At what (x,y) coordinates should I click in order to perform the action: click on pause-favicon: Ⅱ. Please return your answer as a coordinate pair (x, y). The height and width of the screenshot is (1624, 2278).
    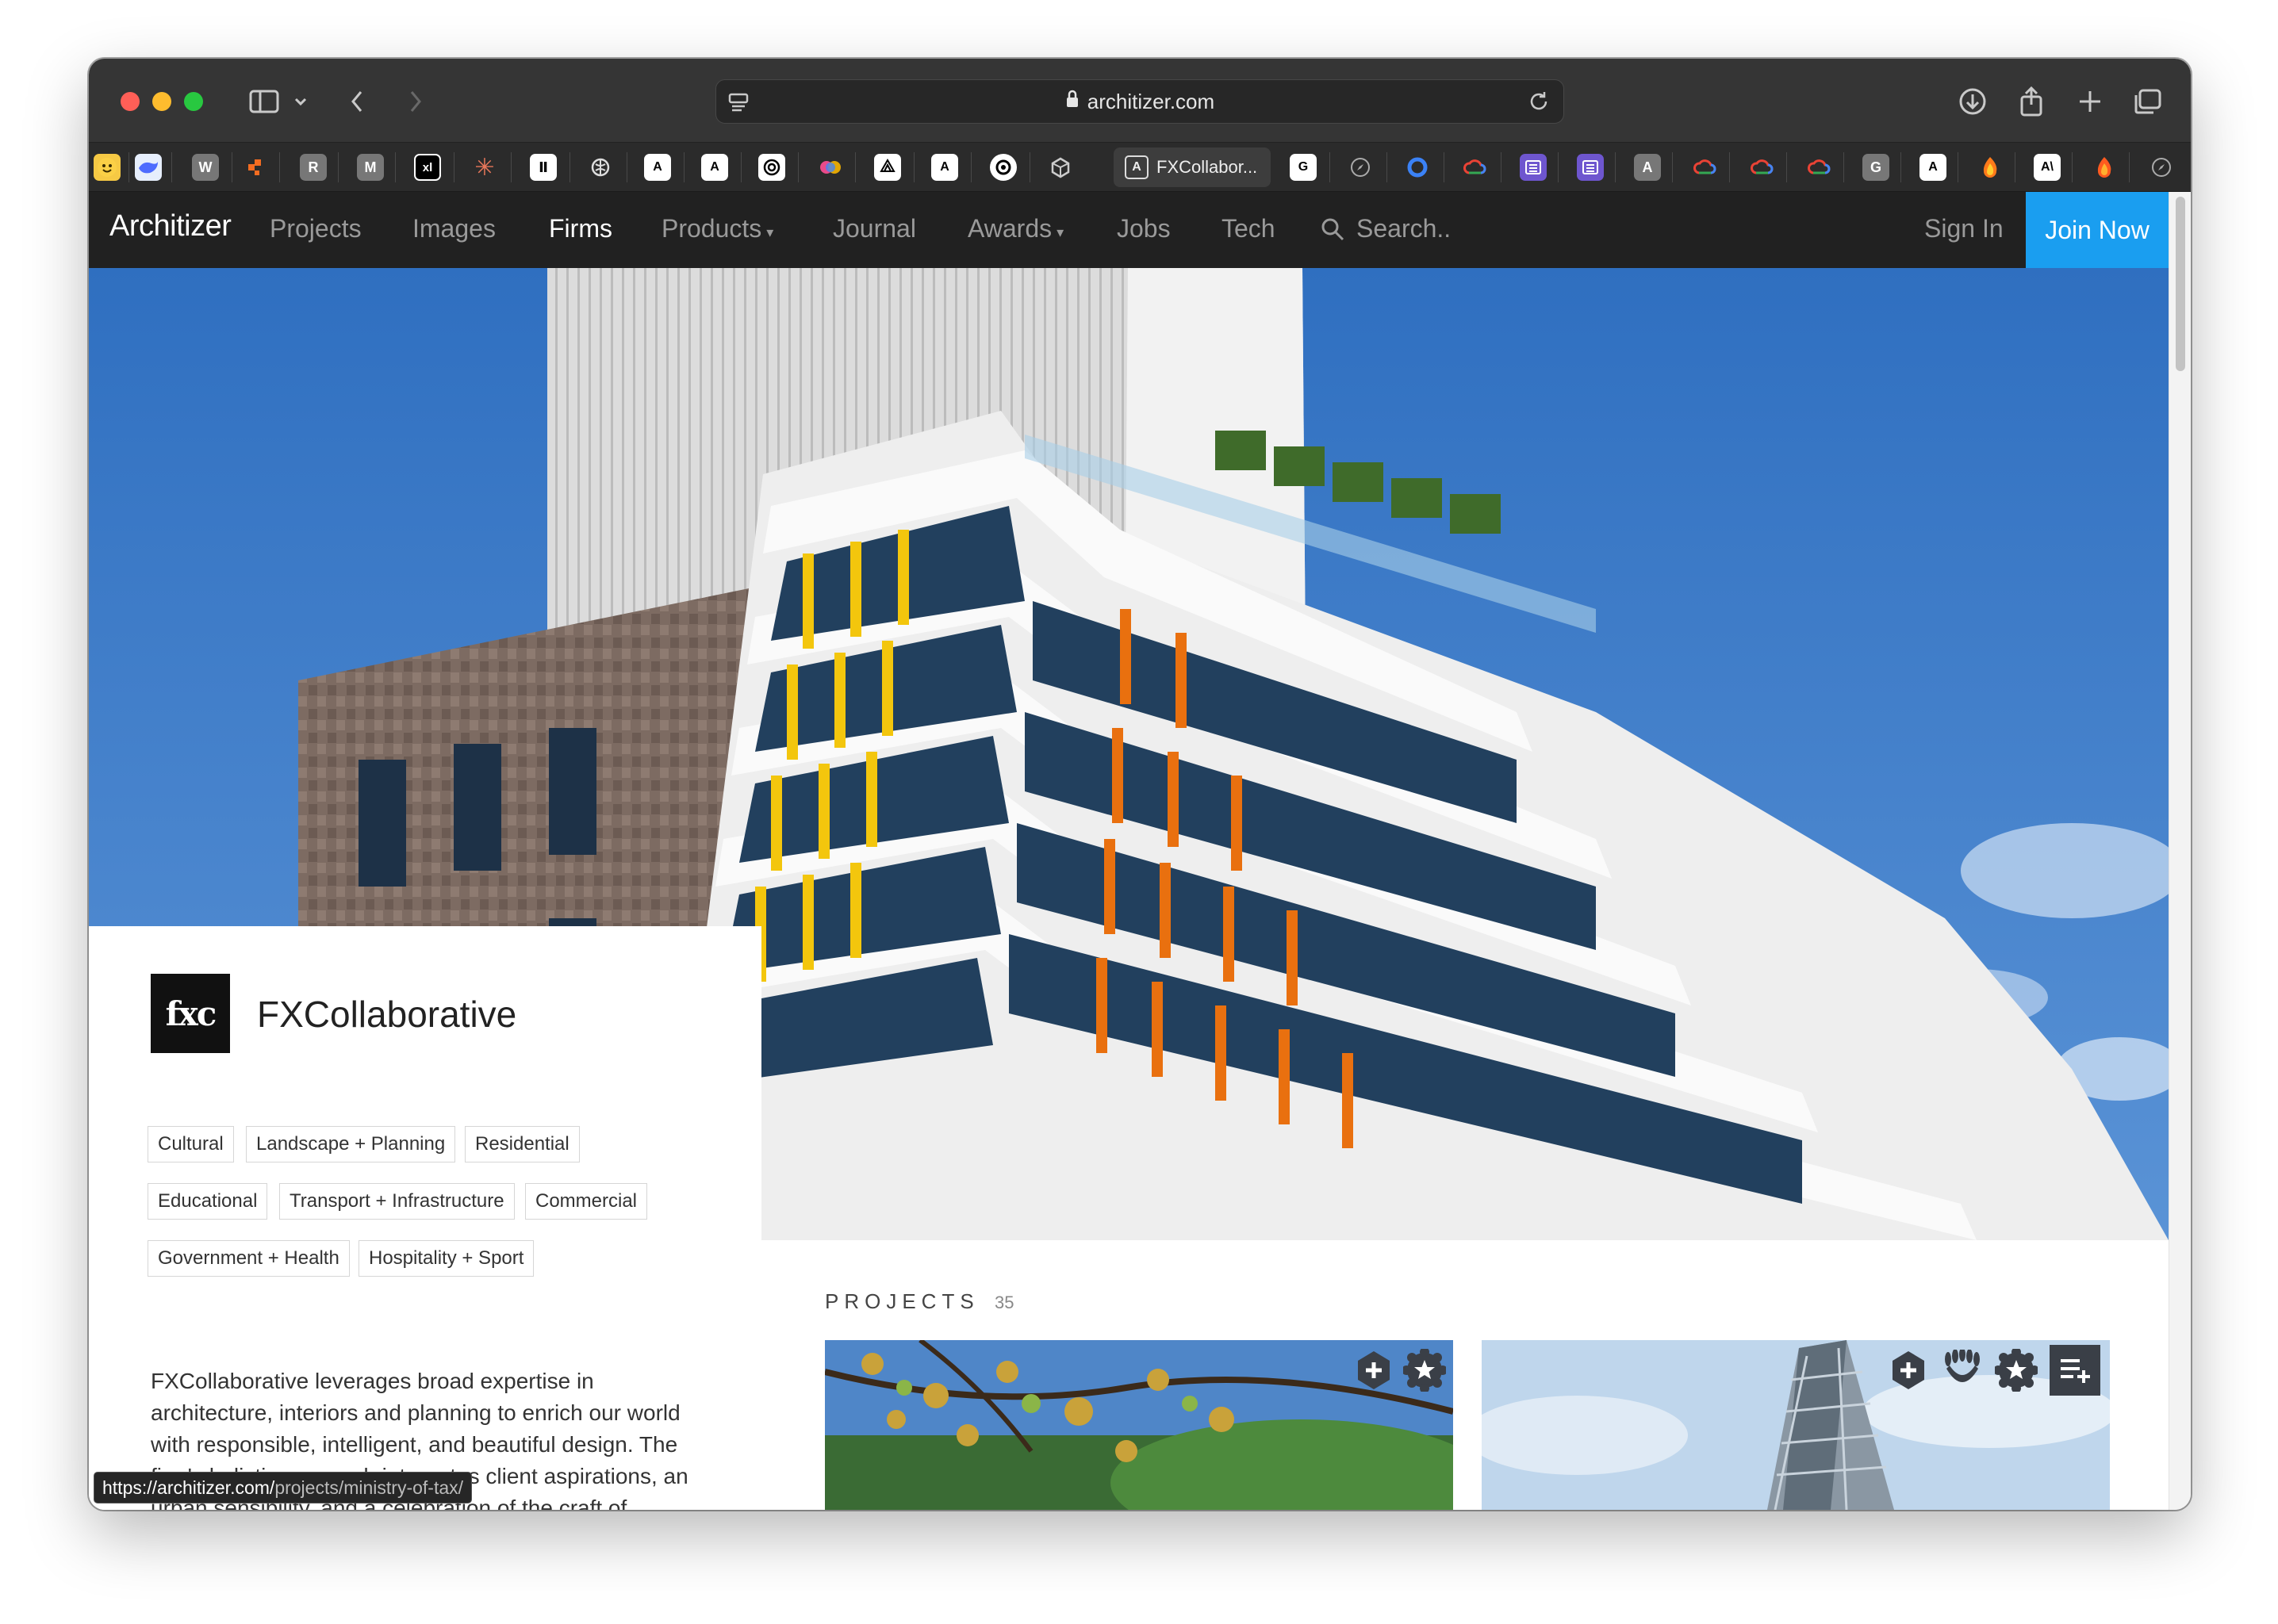
    Looking at the image, I should click on (543, 167).